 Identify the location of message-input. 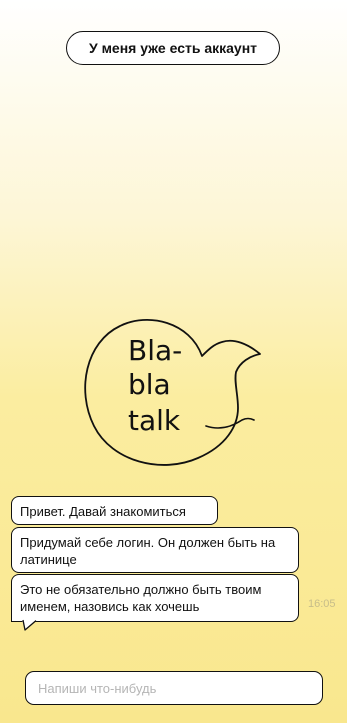
(174, 688).